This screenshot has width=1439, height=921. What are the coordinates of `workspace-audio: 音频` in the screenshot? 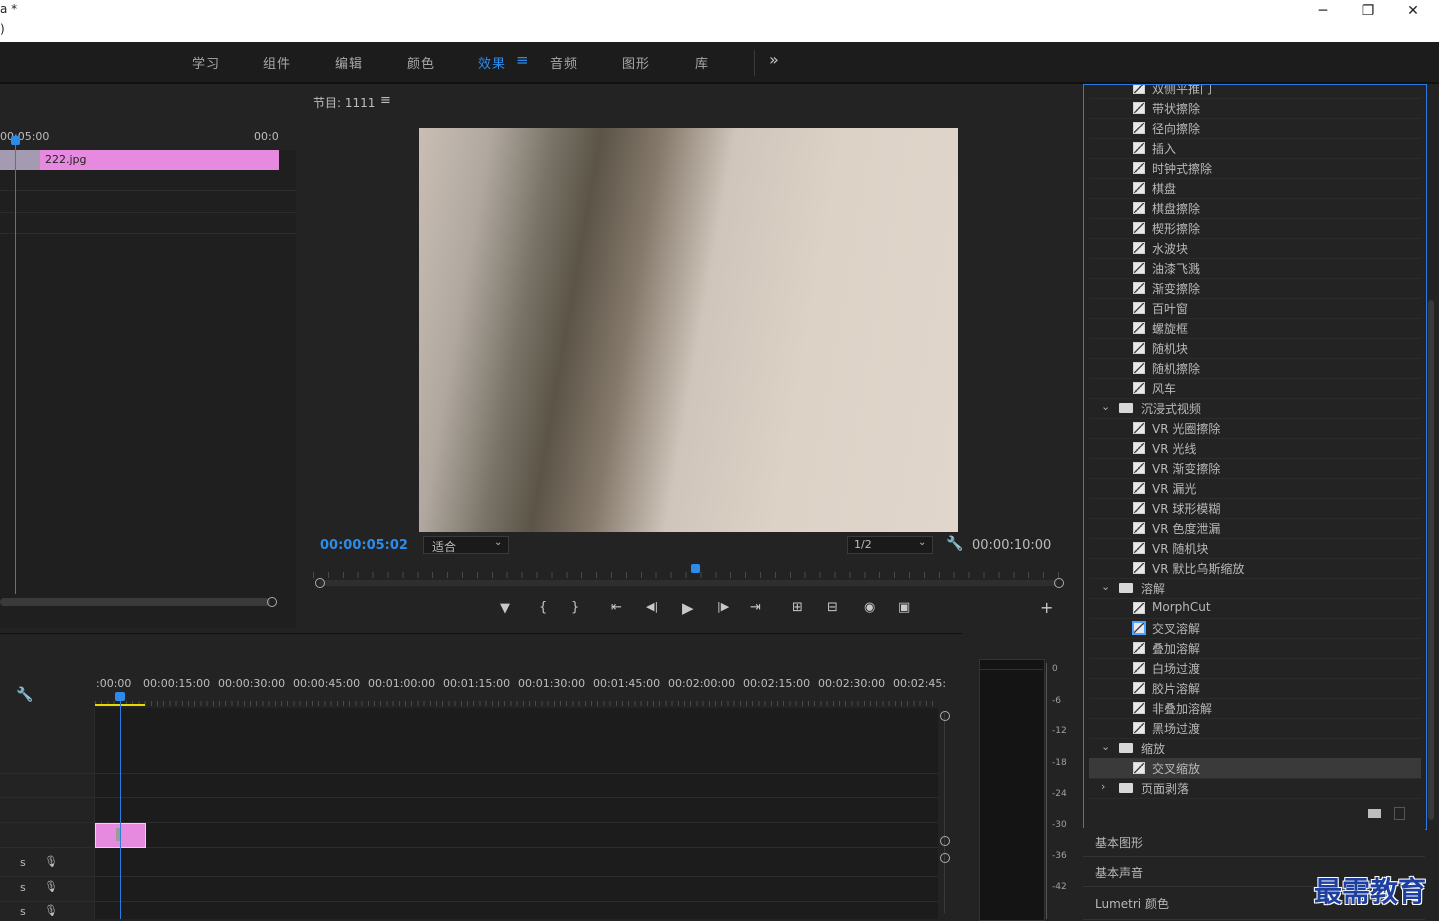 It's located at (564, 62).